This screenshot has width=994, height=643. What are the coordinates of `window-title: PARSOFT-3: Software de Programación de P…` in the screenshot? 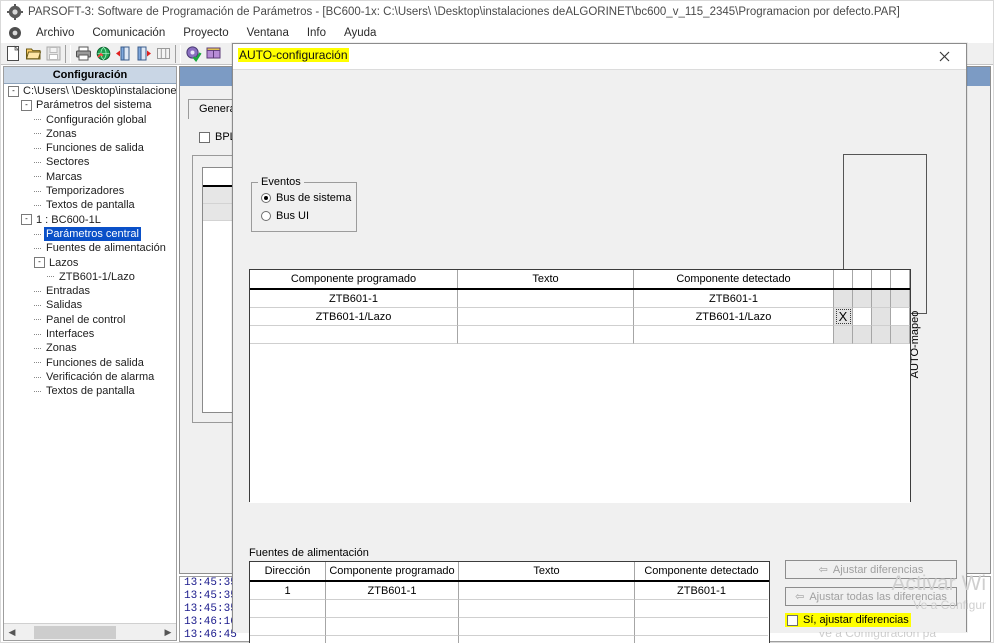 It's located at (464, 12).